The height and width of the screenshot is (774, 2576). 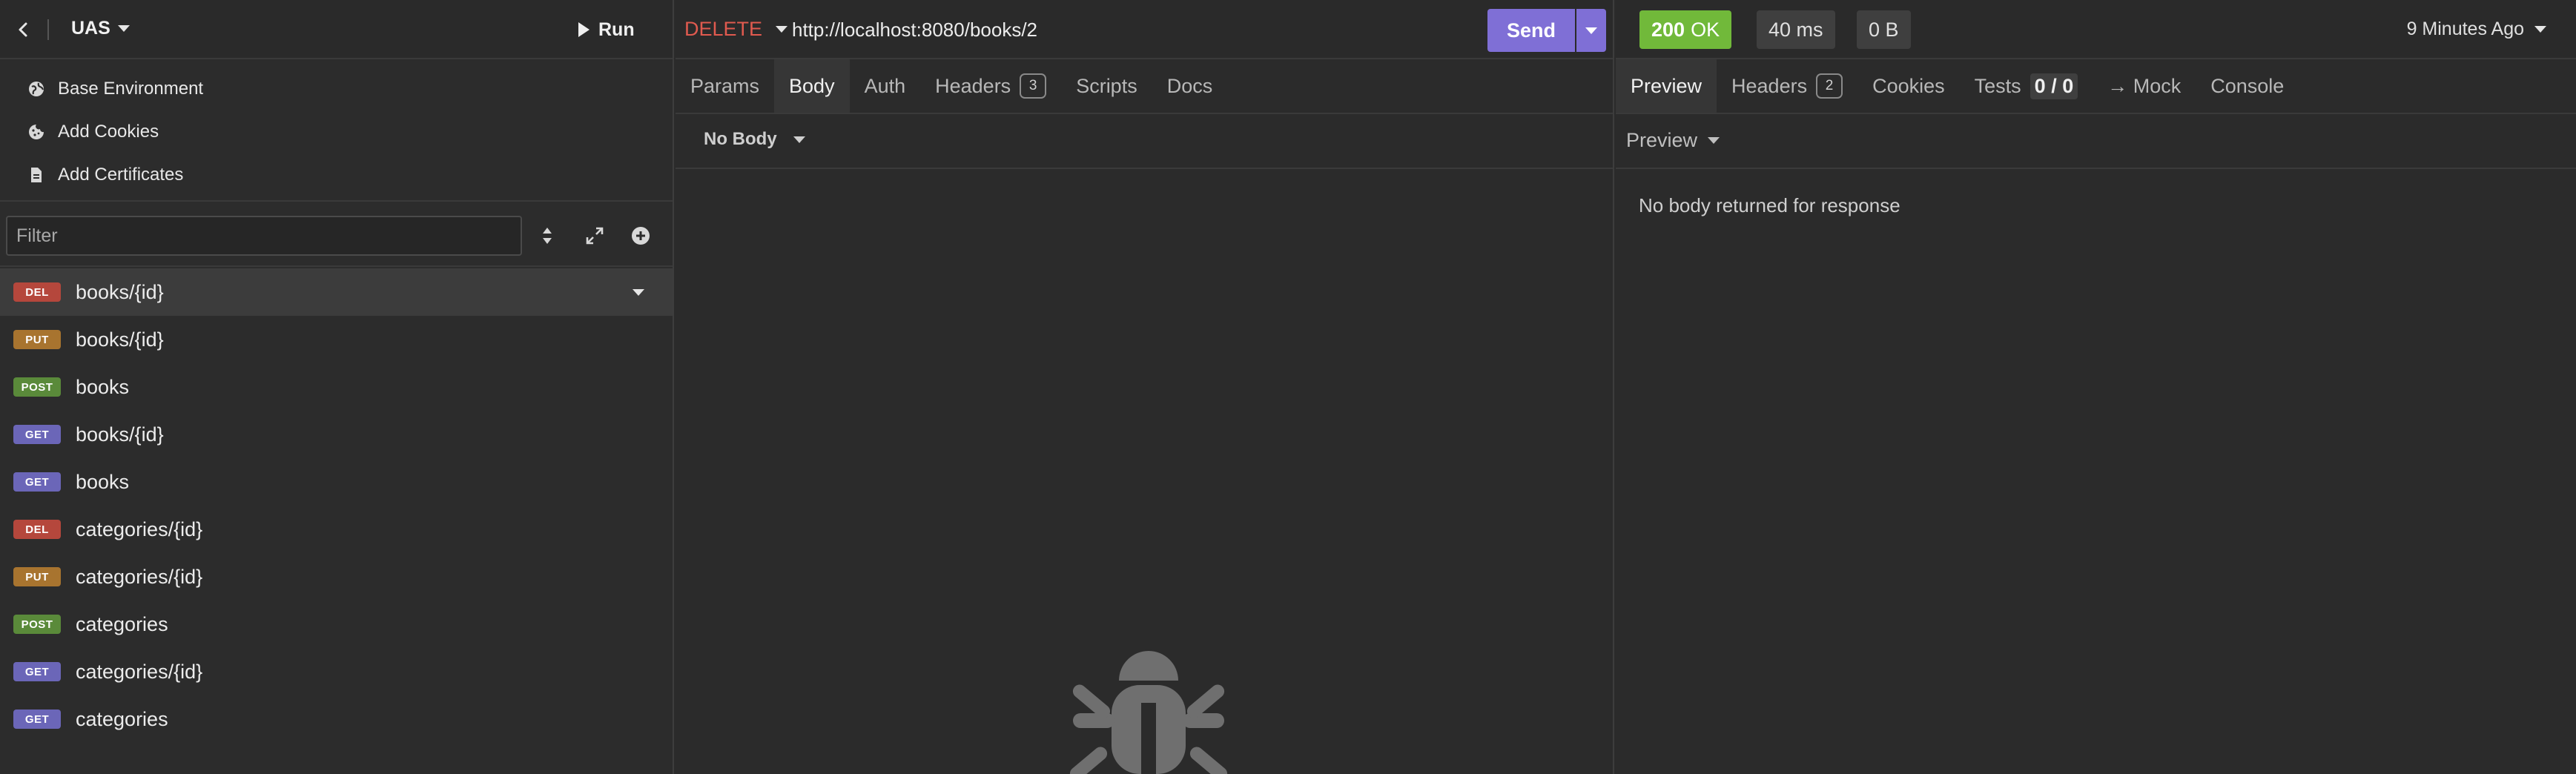 I want to click on send-button: Send, so click(x=1531, y=30).